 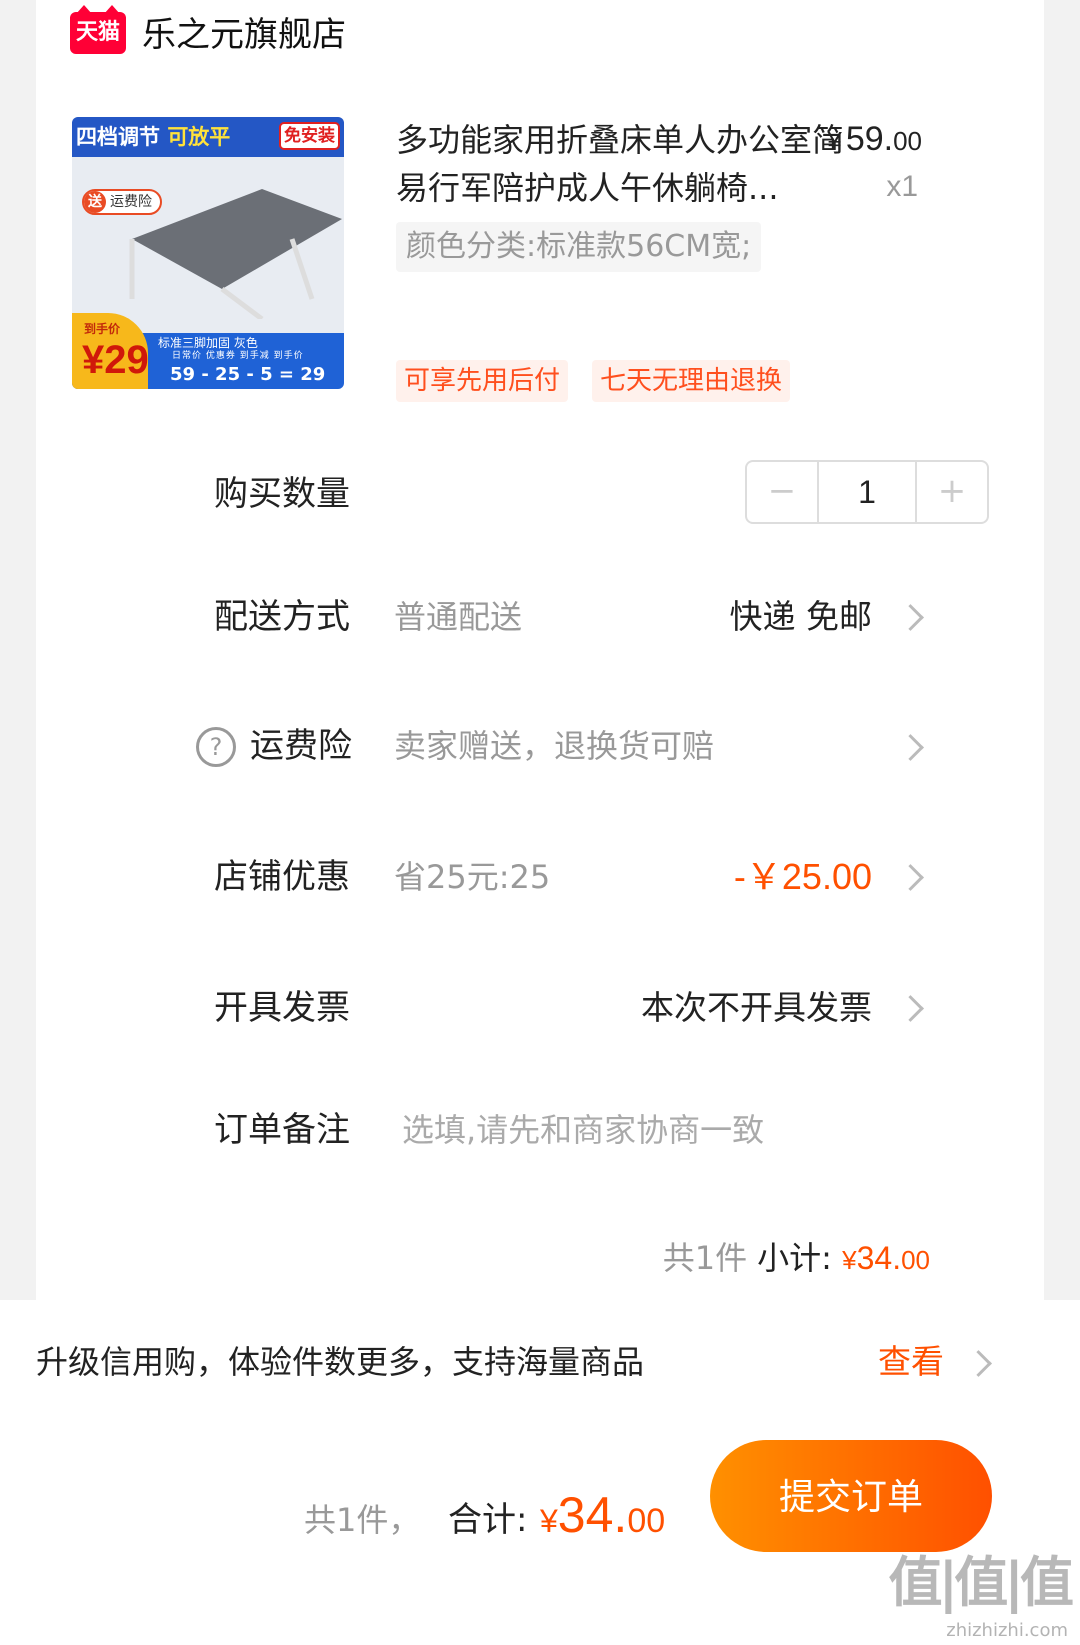 I want to click on checkout-bar: 共1件， 合计: ¥34.00 提交订单 值|值|值 zhizhizhi.com, so click(x=540, y=1534).